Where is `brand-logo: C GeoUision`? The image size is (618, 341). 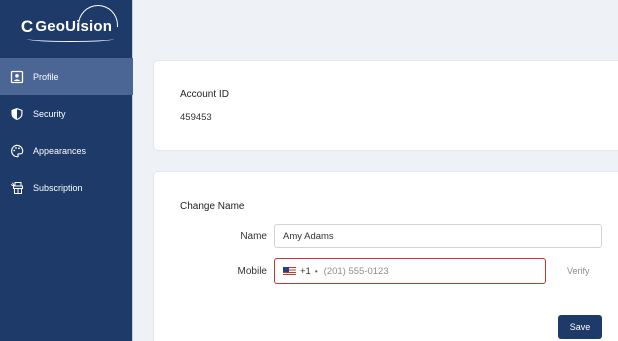 brand-logo: C GeoUision is located at coordinates (66, 24).